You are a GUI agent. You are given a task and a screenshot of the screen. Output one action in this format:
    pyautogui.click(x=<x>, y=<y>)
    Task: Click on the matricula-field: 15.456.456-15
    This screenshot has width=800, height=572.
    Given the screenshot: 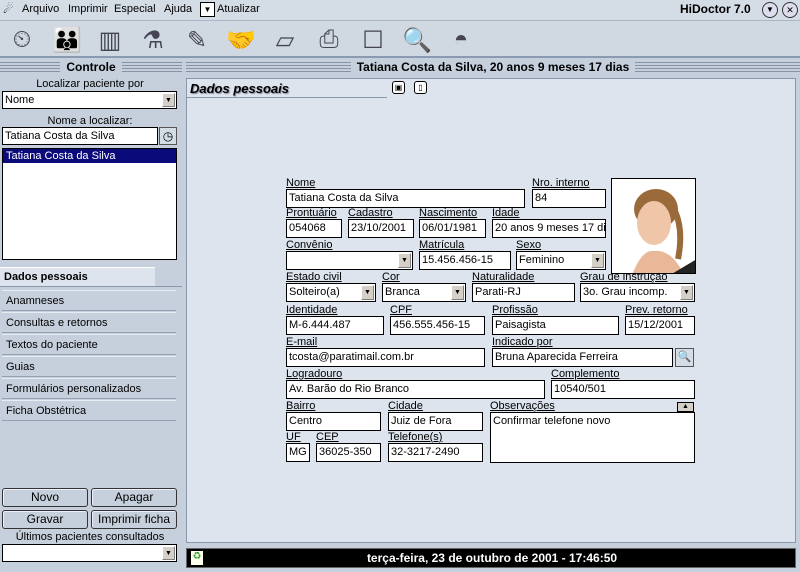 What is the action you would take?
    pyautogui.click(x=465, y=260)
    